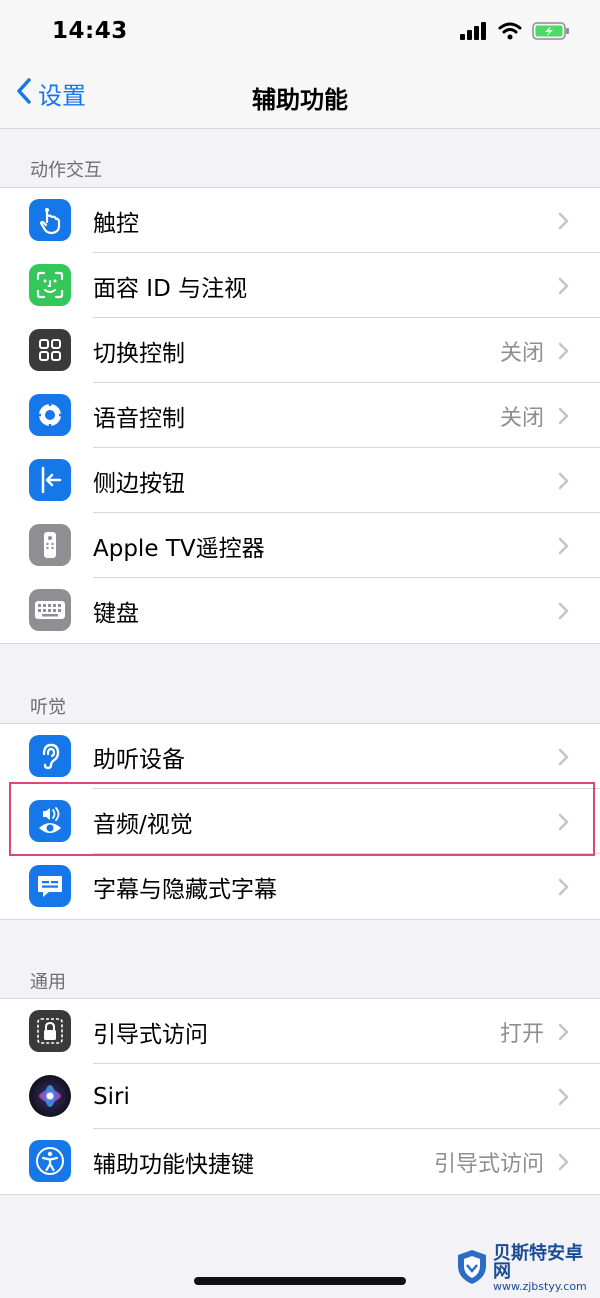 The height and width of the screenshot is (1298, 600). I want to click on row-touch: 触控, so click(300, 220).